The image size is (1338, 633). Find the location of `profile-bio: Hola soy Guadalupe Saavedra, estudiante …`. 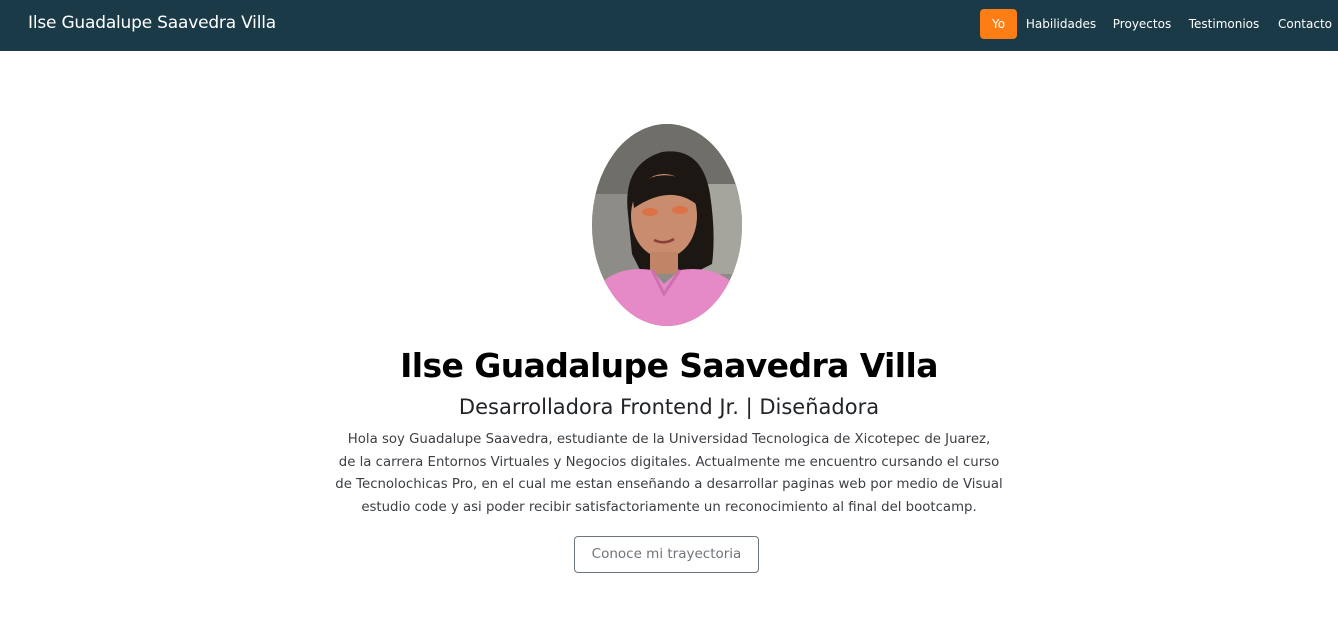

profile-bio: Hola soy Guadalupe Saavedra, estudiante … is located at coordinates (669, 474).